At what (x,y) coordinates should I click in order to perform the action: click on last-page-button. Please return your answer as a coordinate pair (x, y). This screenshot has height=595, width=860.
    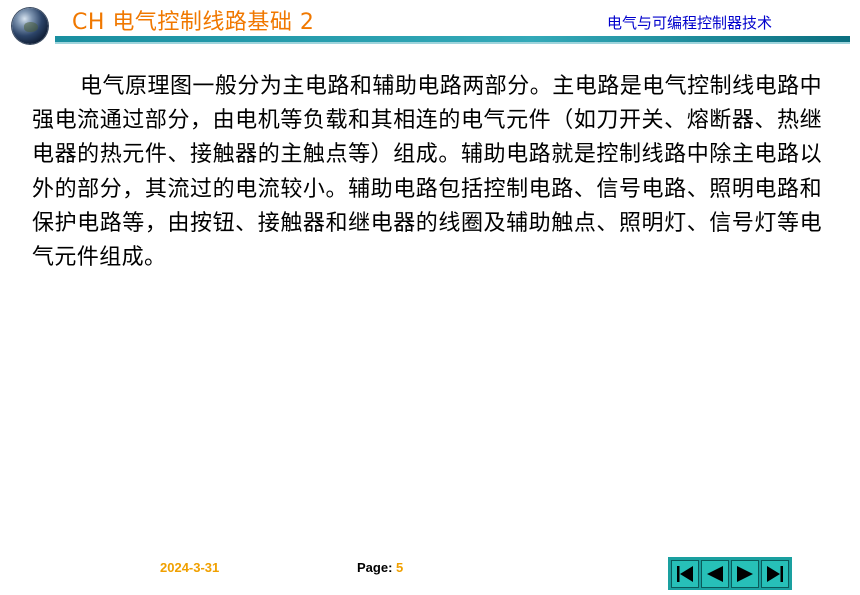
    Looking at the image, I should click on (775, 573).